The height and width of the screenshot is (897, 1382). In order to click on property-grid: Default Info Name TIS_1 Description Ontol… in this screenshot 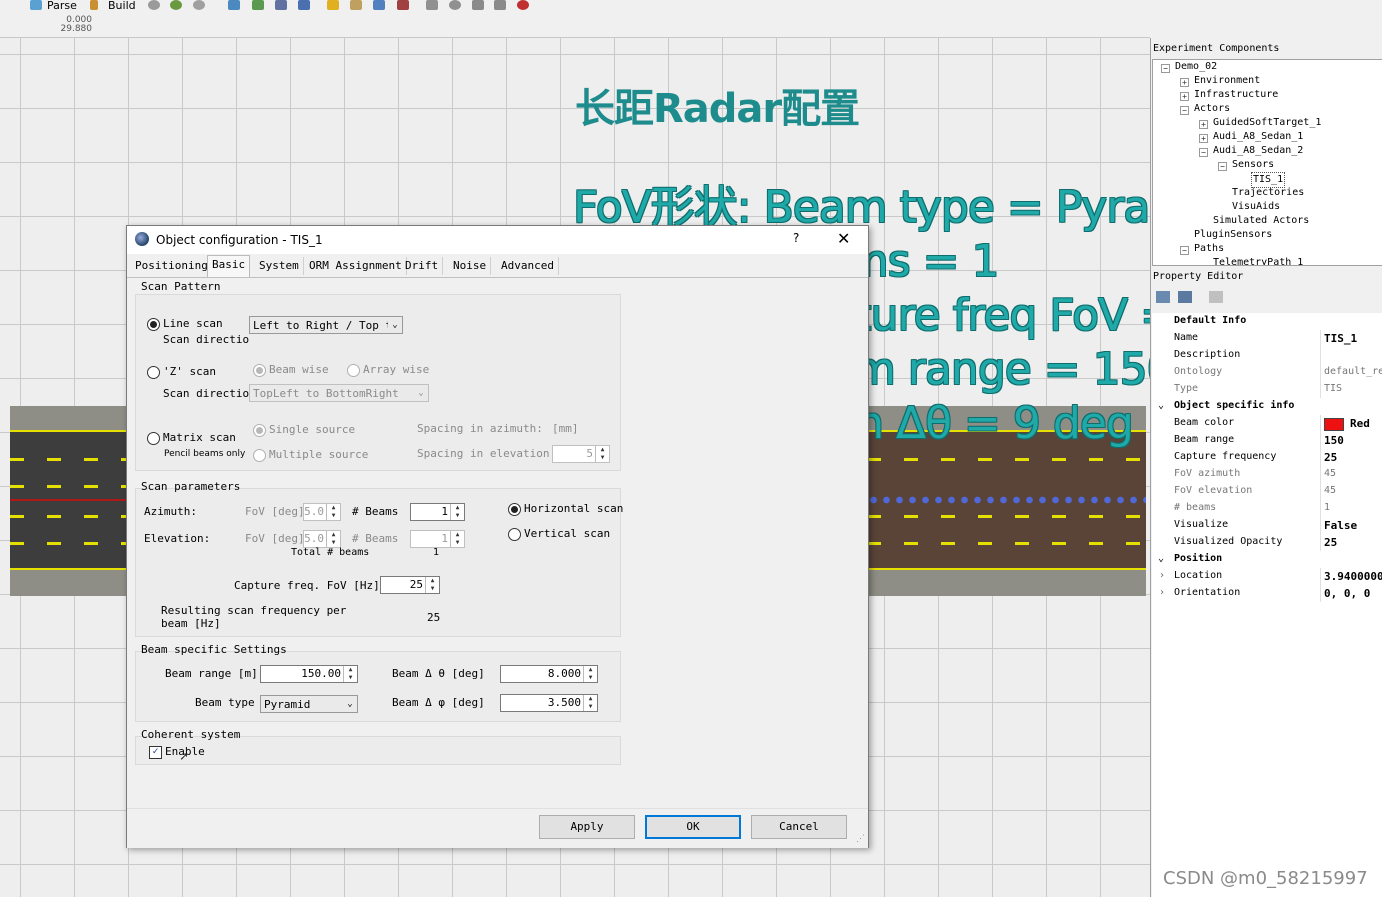, I will do `click(1267, 605)`.